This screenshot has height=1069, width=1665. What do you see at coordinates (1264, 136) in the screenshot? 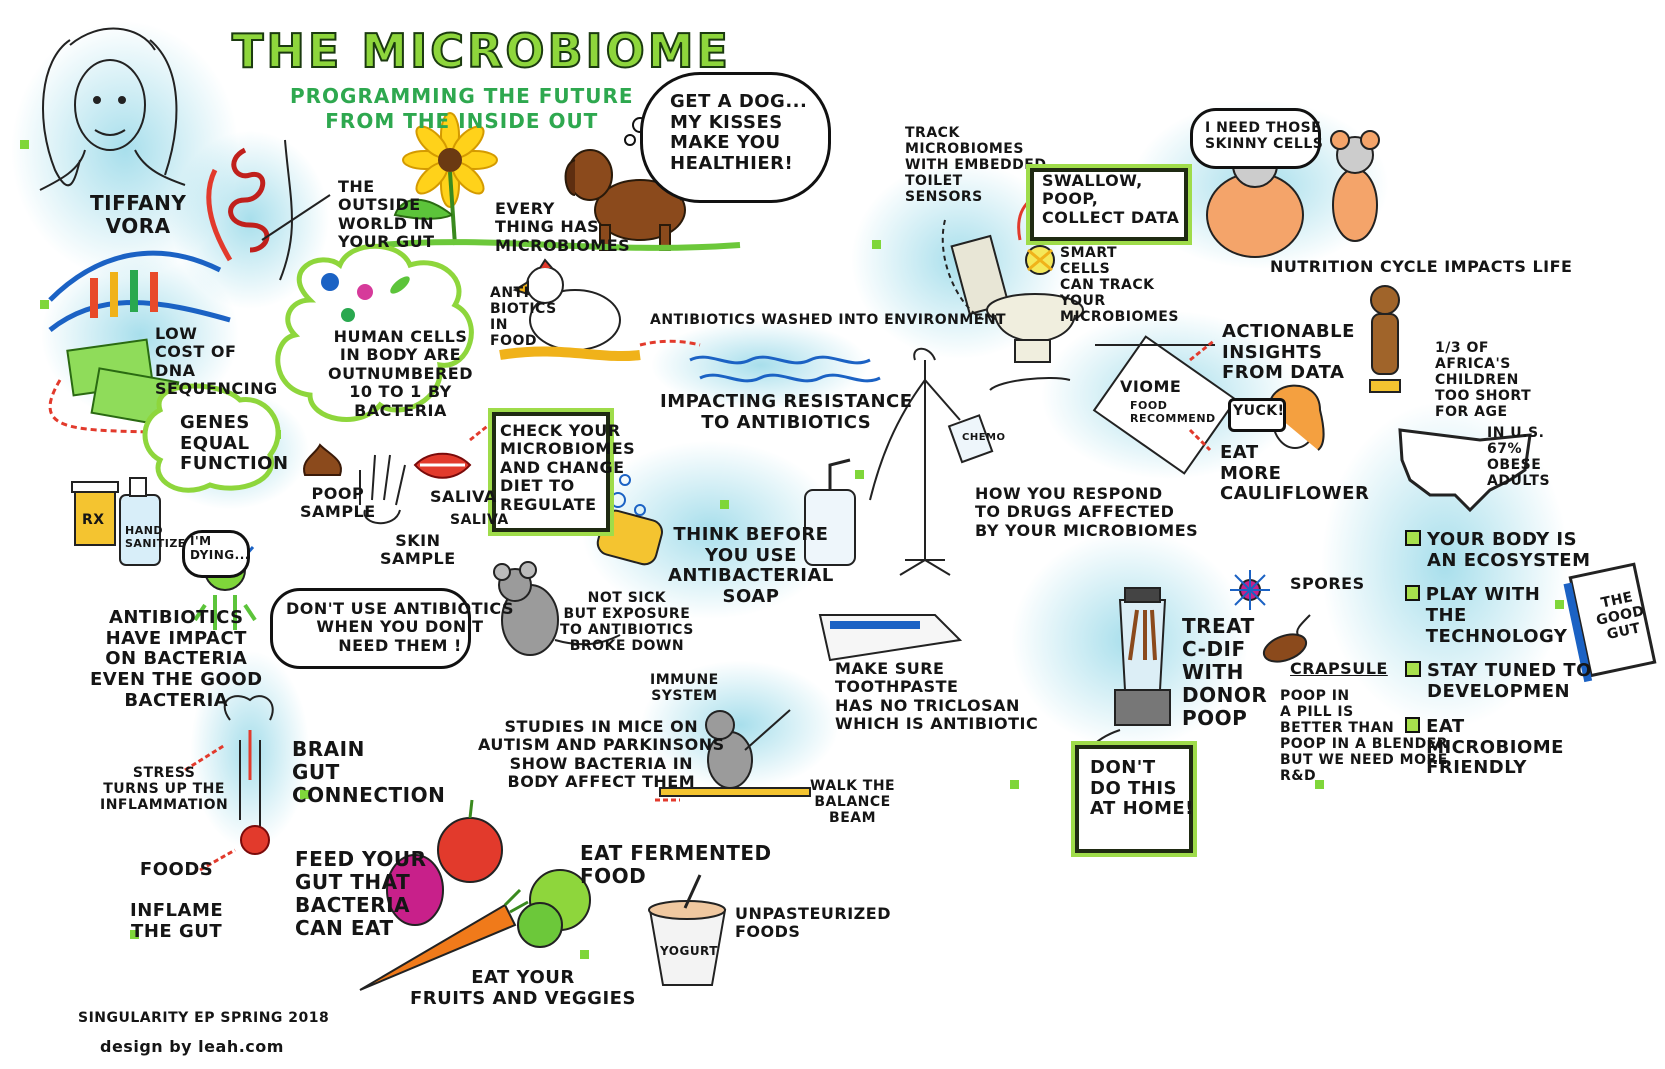
I see `skinny-cells-text: I NEED THOSE SKINNY CELLS` at bounding box center [1264, 136].